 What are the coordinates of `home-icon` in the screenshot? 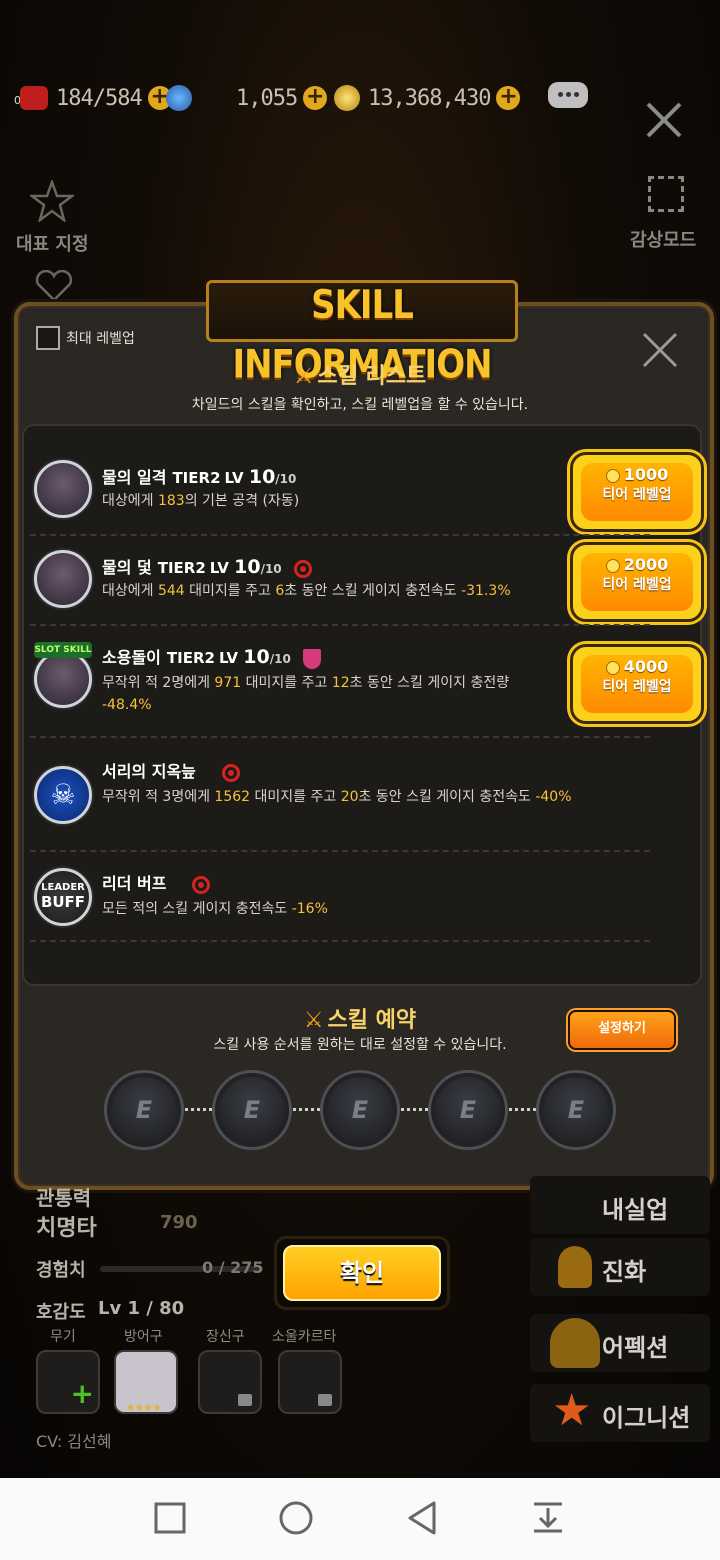 It's located at (296, 1518).